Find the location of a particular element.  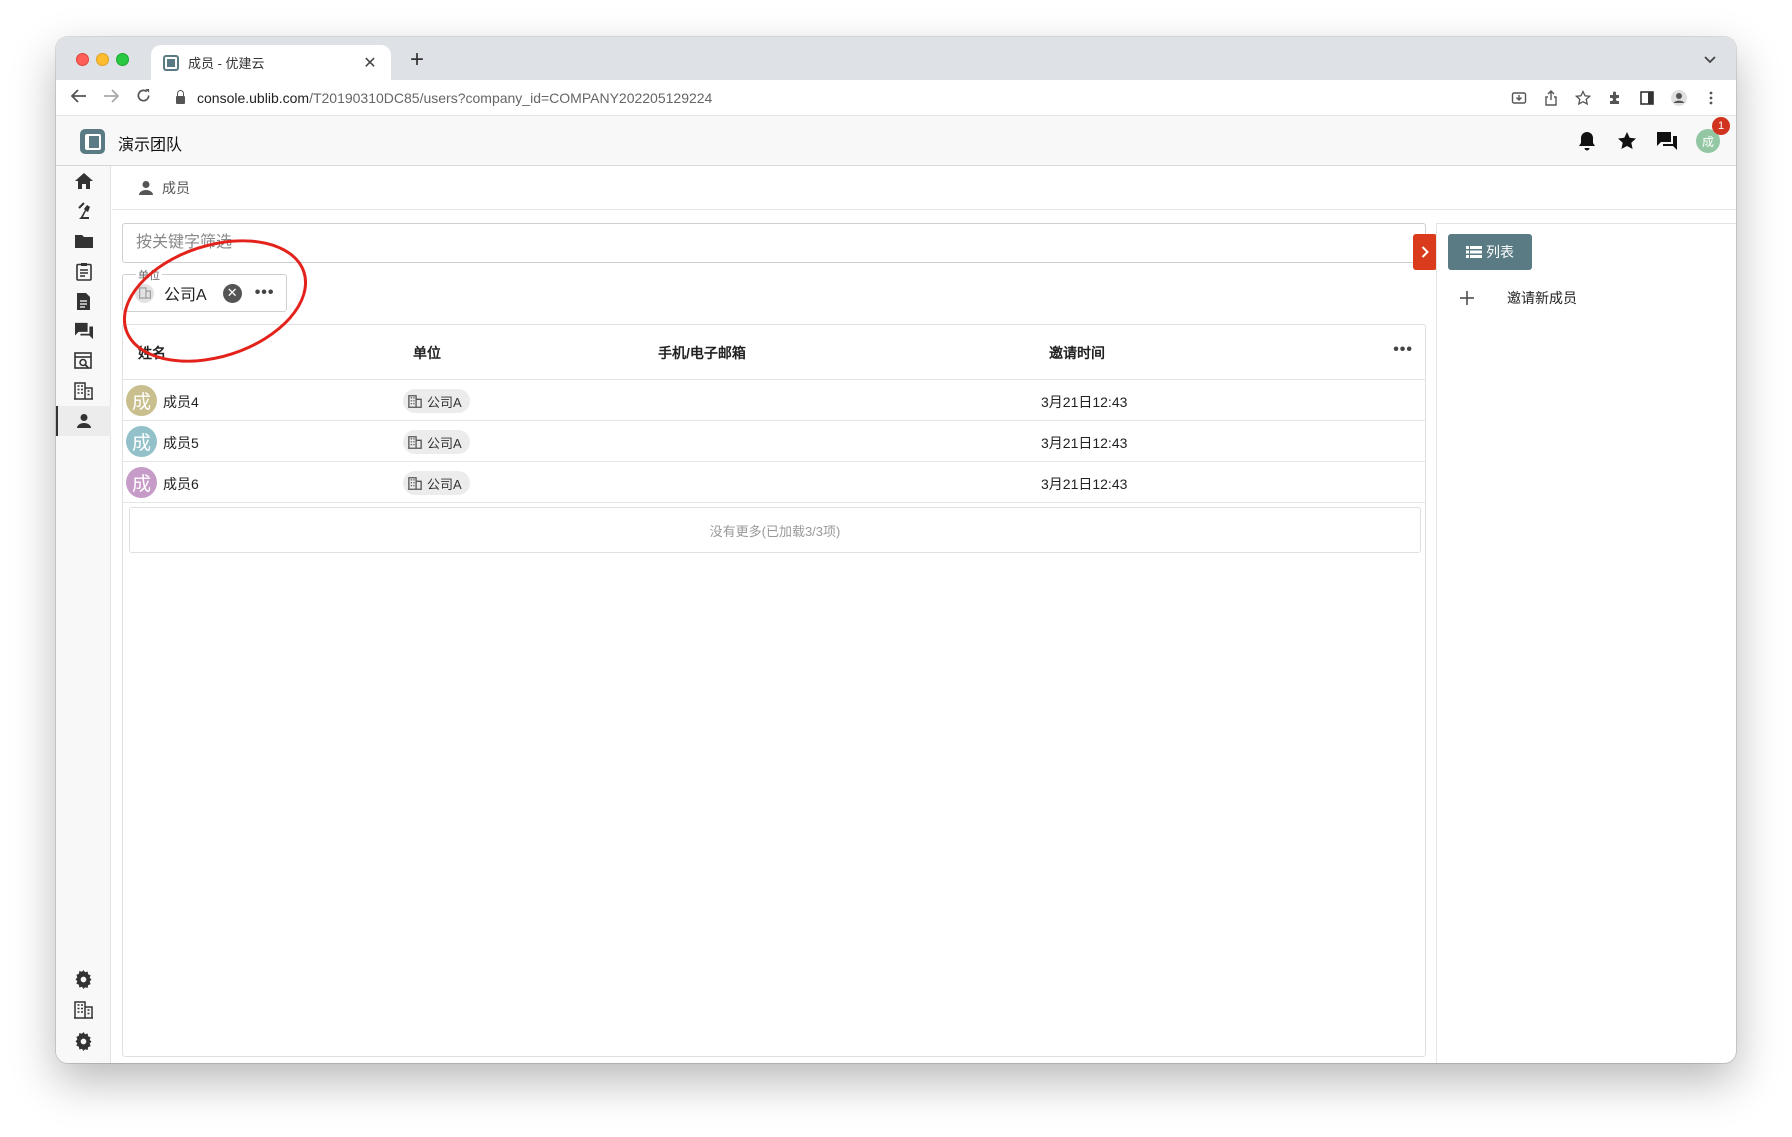

sidebar-item-settings is located at coordinates (83, 979).